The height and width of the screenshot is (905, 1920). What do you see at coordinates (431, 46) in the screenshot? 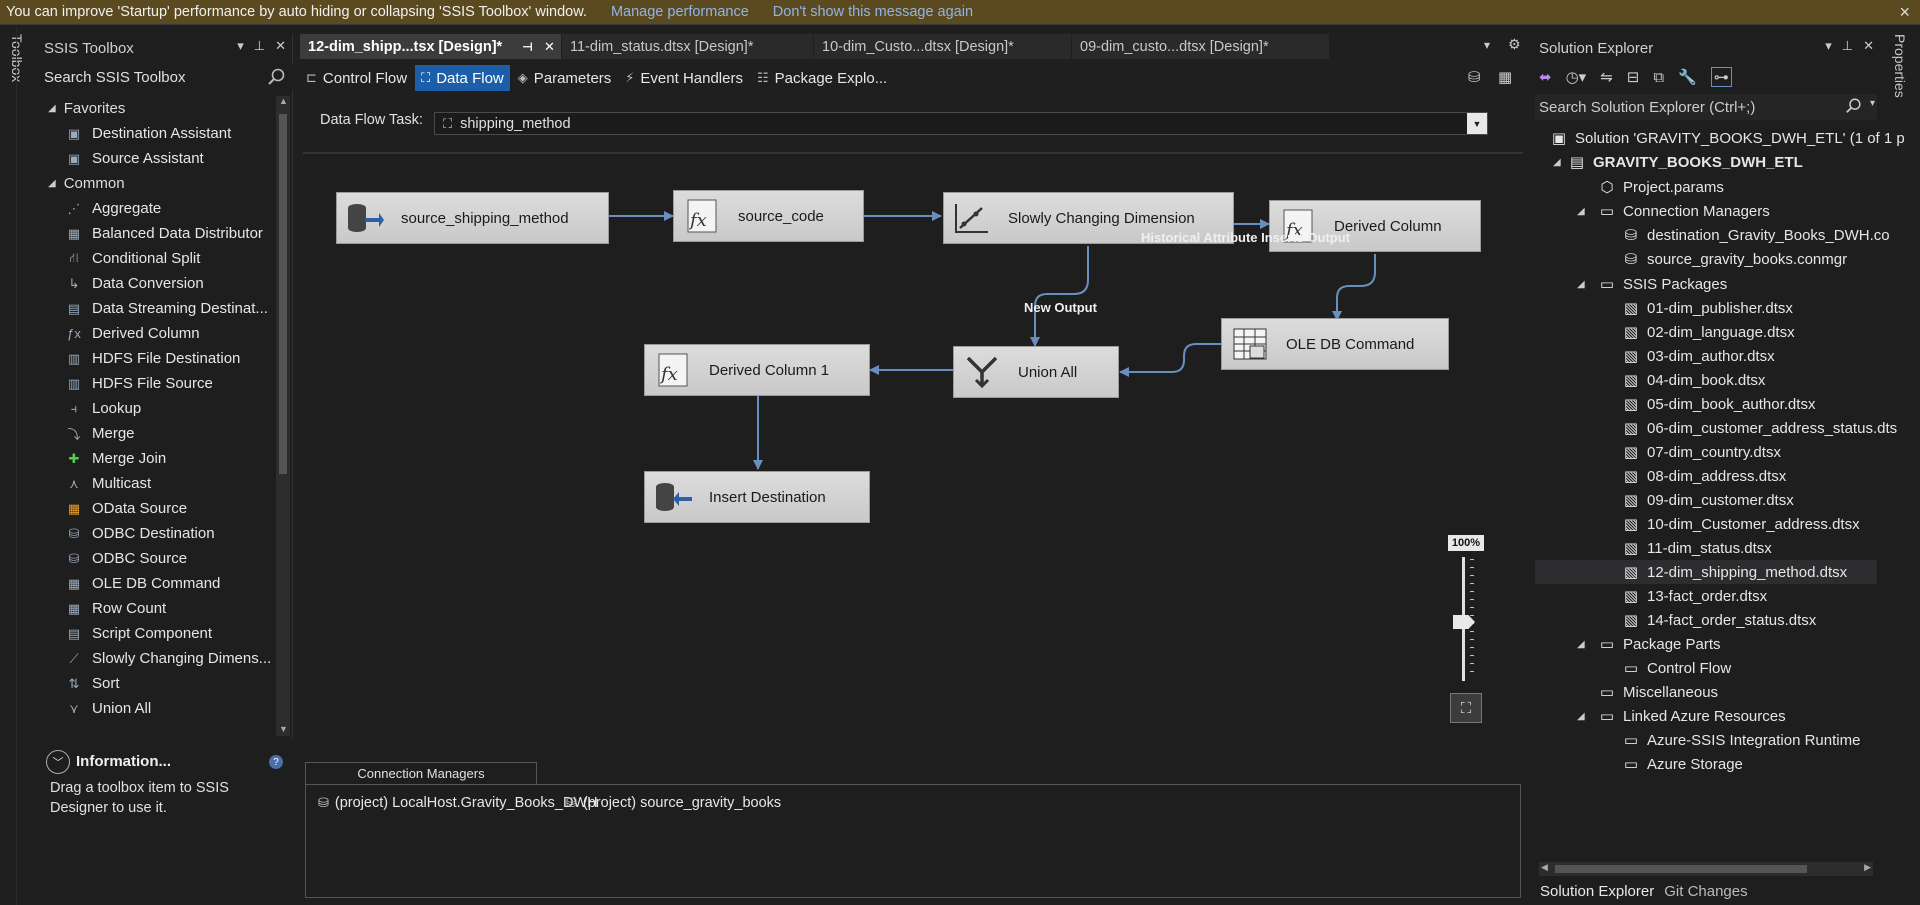
I see `tab-12-dim-shipping: 12-dim_shipp...tsx [Design]* ⊣ ✕` at bounding box center [431, 46].